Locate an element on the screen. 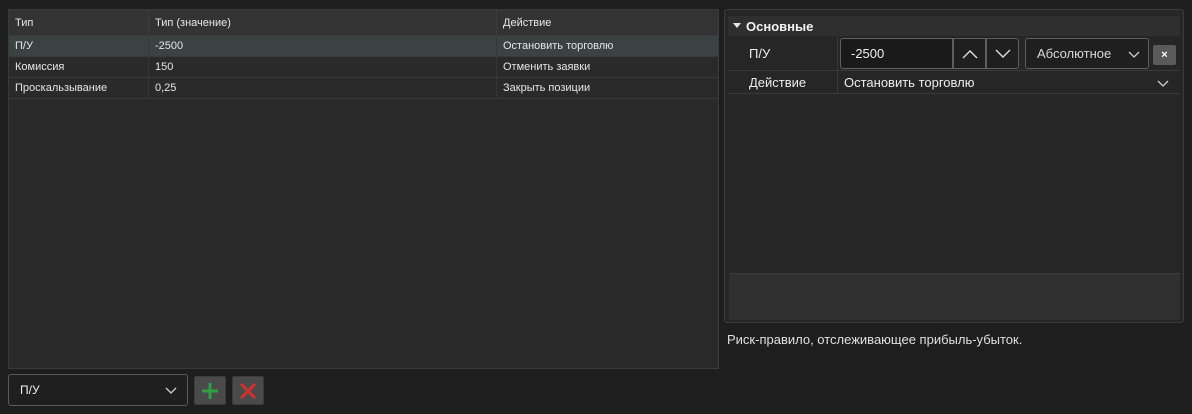  property-description-box is located at coordinates (954, 296).